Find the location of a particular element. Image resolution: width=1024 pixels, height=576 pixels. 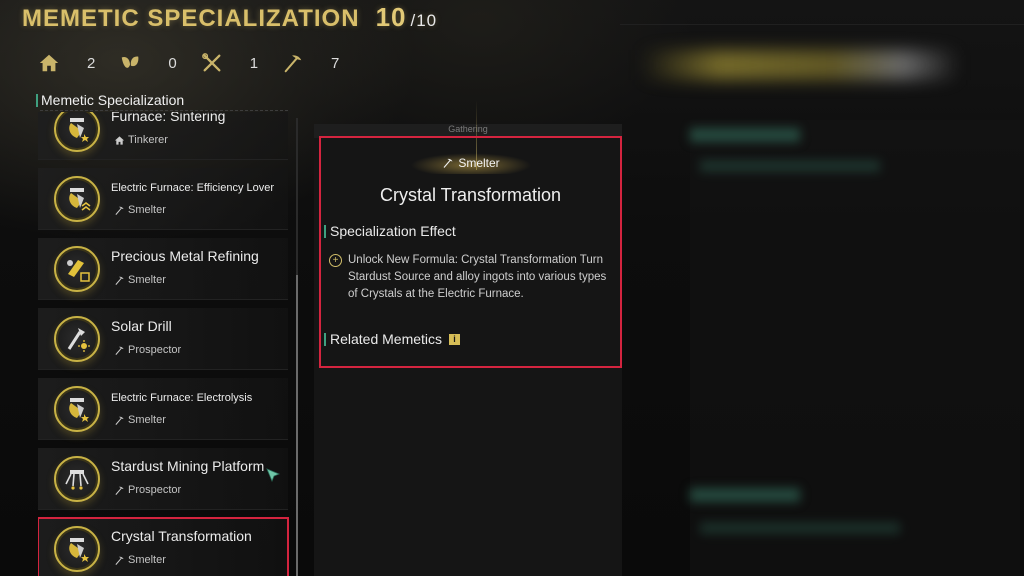

item-name: Crystal Transformation is located at coordinates (181, 536).